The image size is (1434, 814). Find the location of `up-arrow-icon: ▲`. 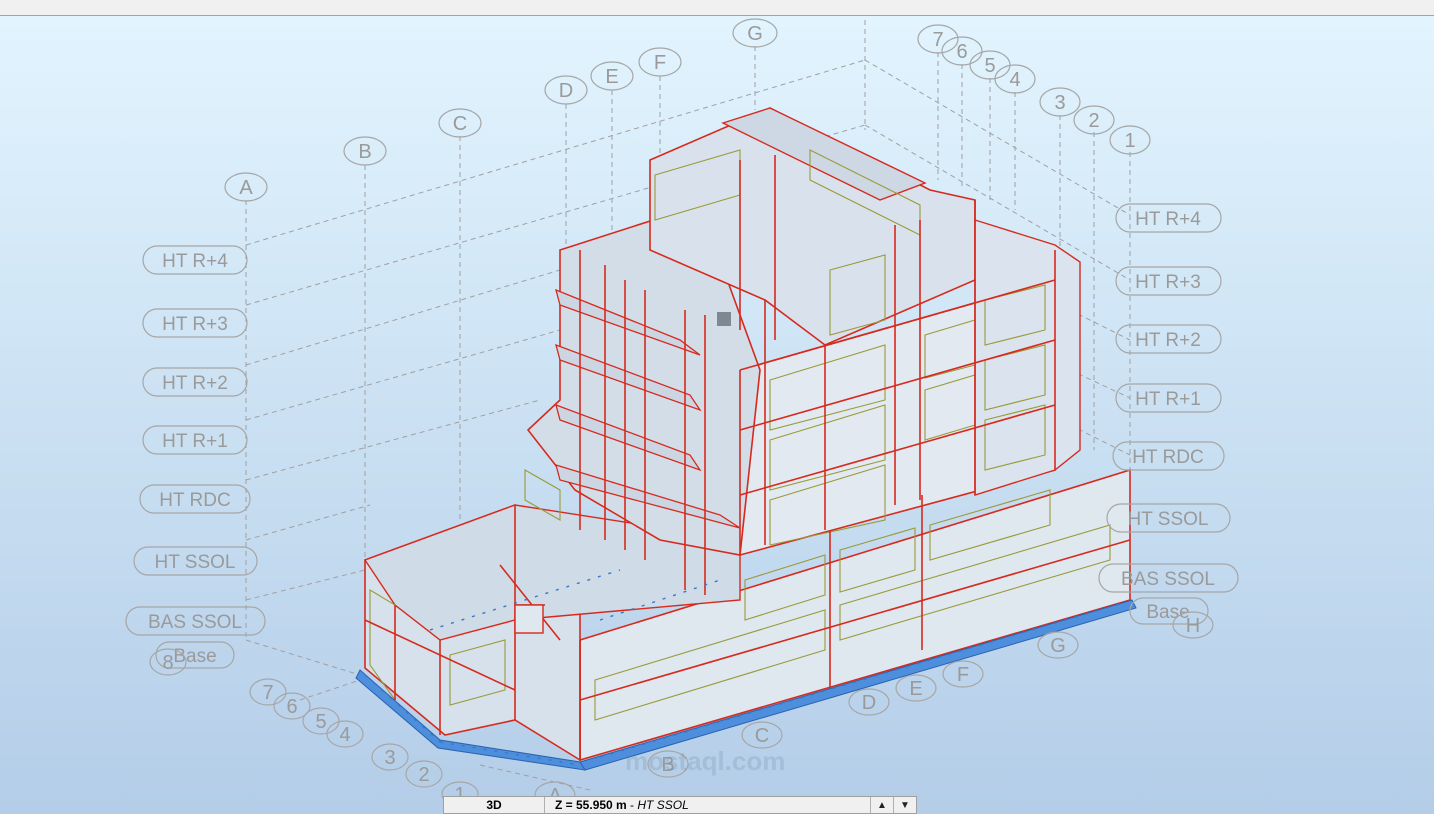

up-arrow-icon: ▲ is located at coordinates (882, 805).